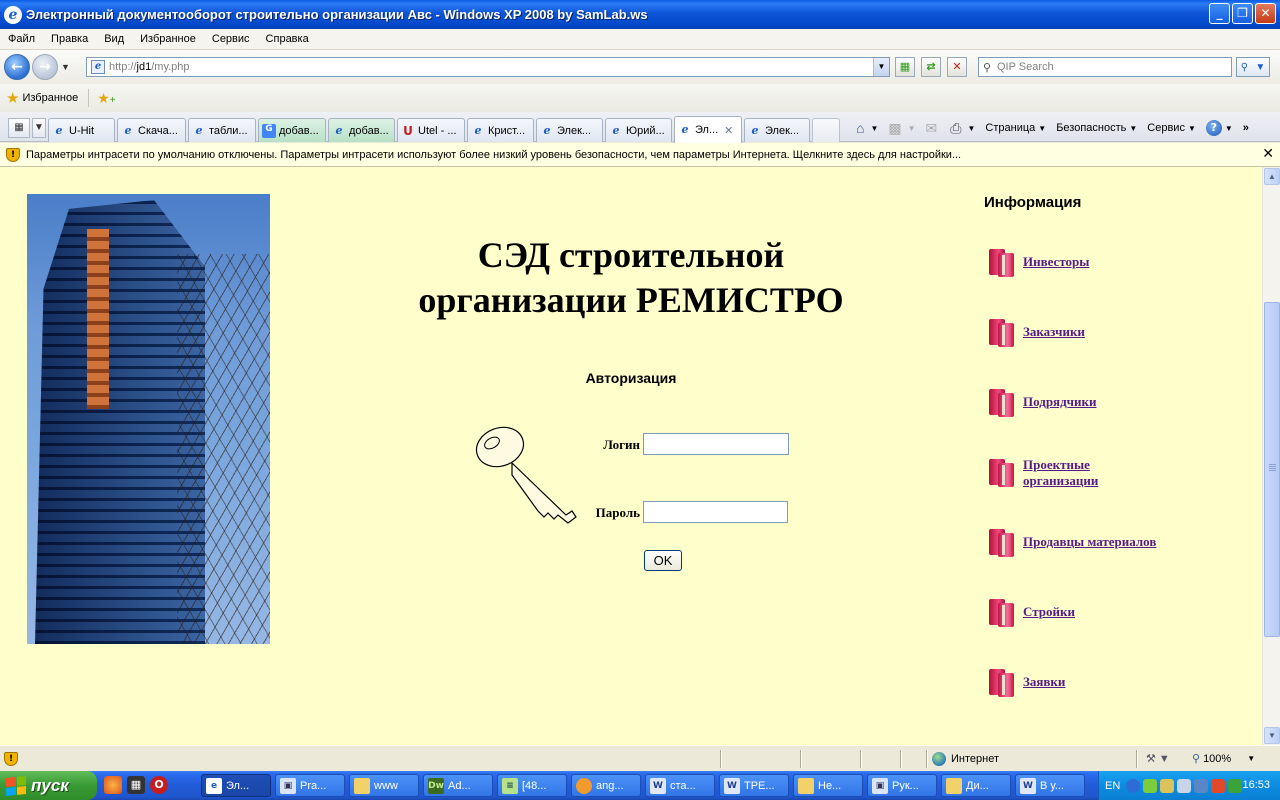 This screenshot has width=1280, height=800. Describe the element at coordinates (1150, 785) in the screenshot. I see `icq-icon` at that location.